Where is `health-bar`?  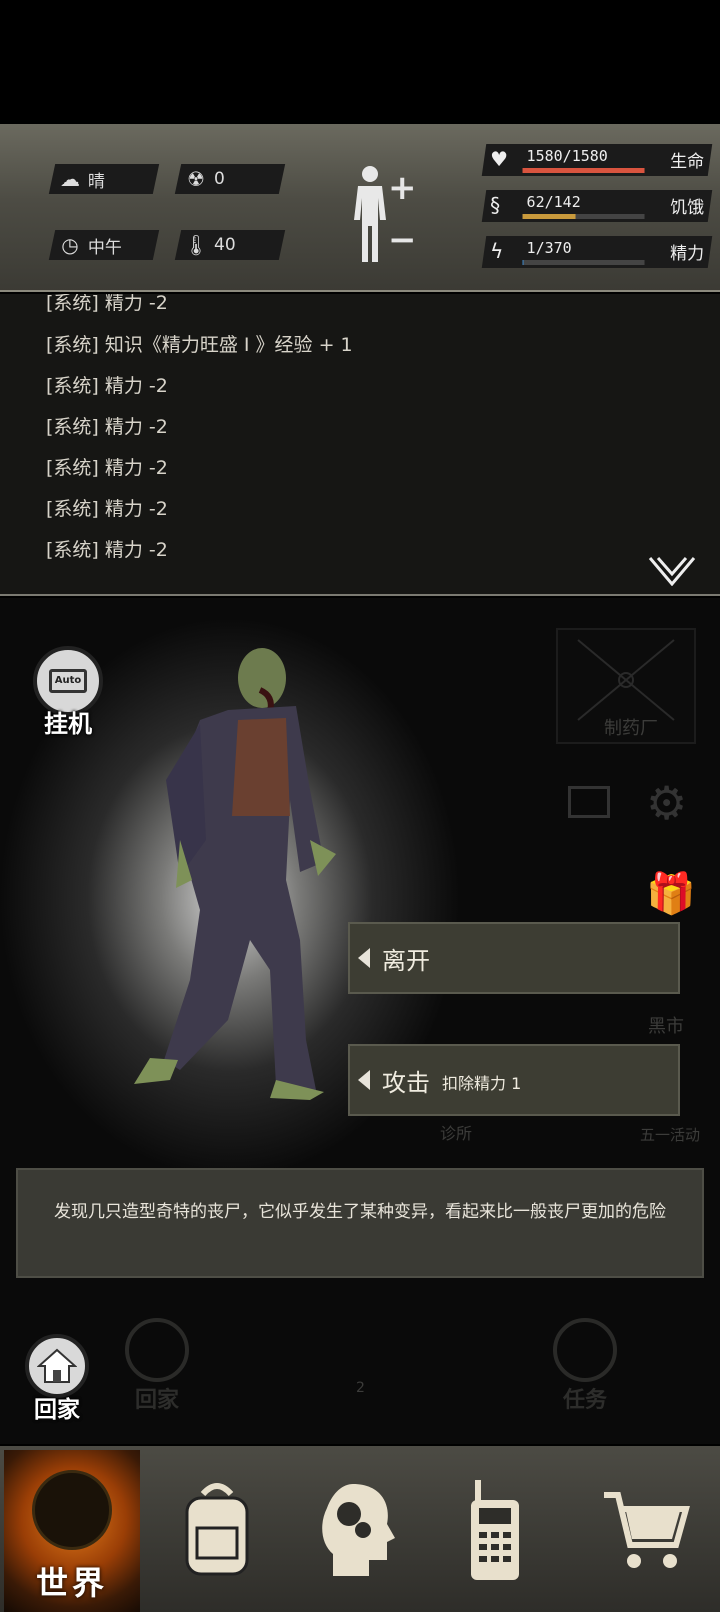
health-bar is located at coordinates (583, 170).